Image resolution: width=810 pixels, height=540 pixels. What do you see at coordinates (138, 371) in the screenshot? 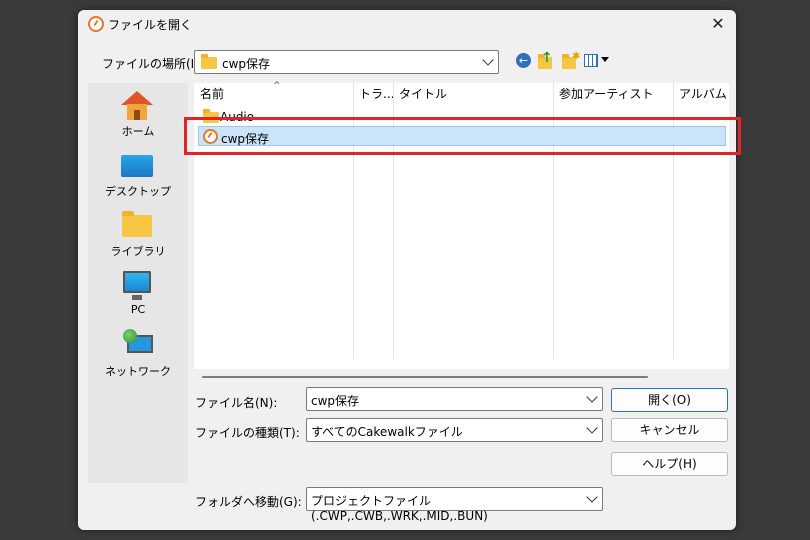
I see `place-label: ネットワーク` at bounding box center [138, 371].